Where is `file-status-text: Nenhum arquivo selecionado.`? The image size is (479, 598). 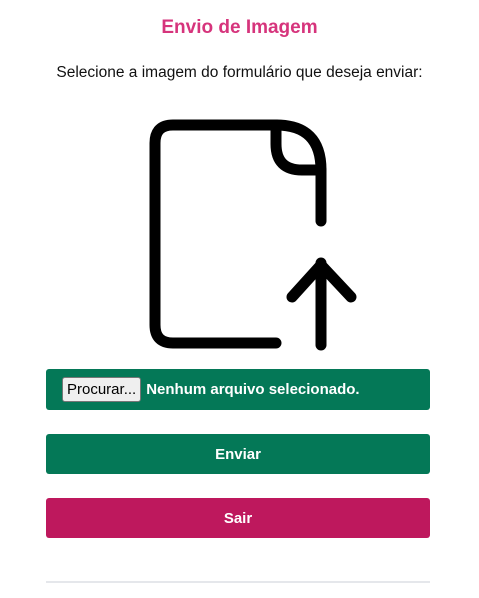
file-status-text: Nenhum arquivo selecionado. is located at coordinates (253, 389).